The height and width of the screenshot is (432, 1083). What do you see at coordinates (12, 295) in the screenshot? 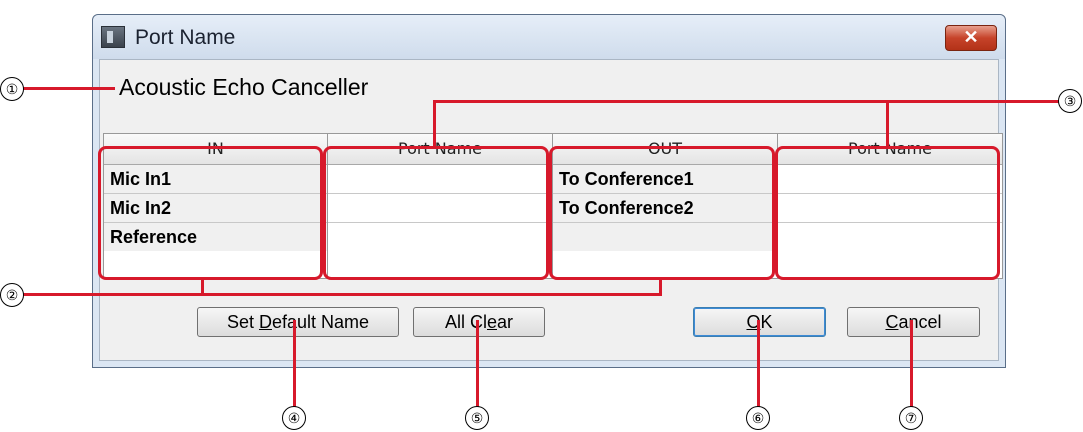
I see `callout-2: ②` at bounding box center [12, 295].